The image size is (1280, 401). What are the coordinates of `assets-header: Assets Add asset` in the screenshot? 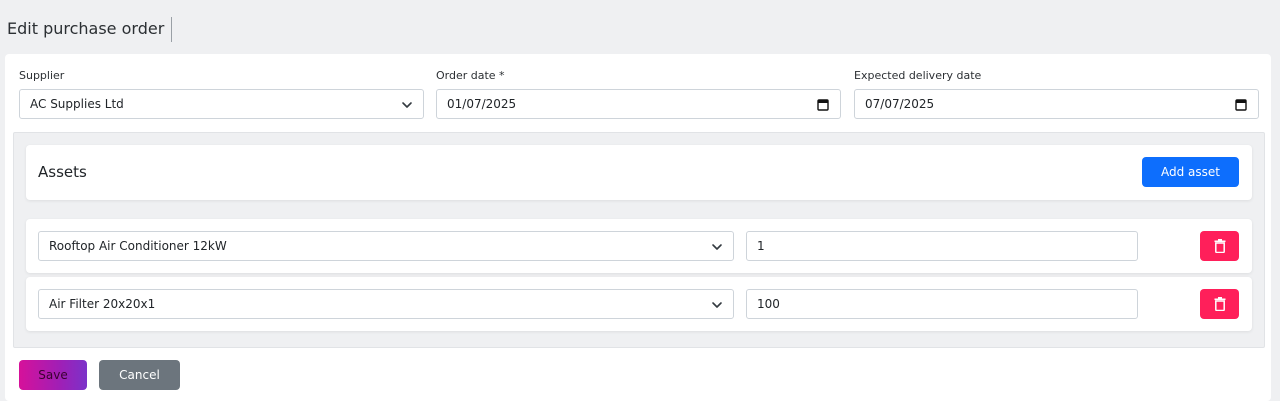 It's located at (639, 172).